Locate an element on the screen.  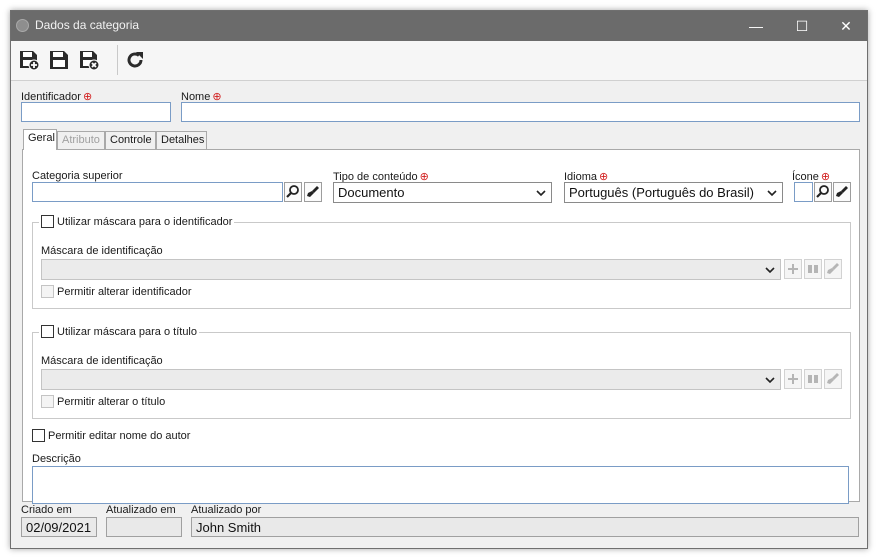
idioma-select: Português (Português do Brasil) is located at coordinates (673, 192).